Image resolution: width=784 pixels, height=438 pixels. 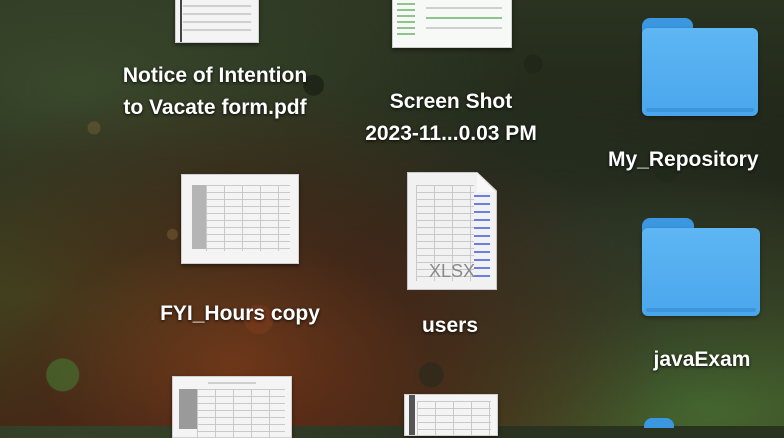 What do you see at coordinates (683, 159) in the screenshot?
I see `desktop-item-label: My_Repository` at bounding box center [683, 159].